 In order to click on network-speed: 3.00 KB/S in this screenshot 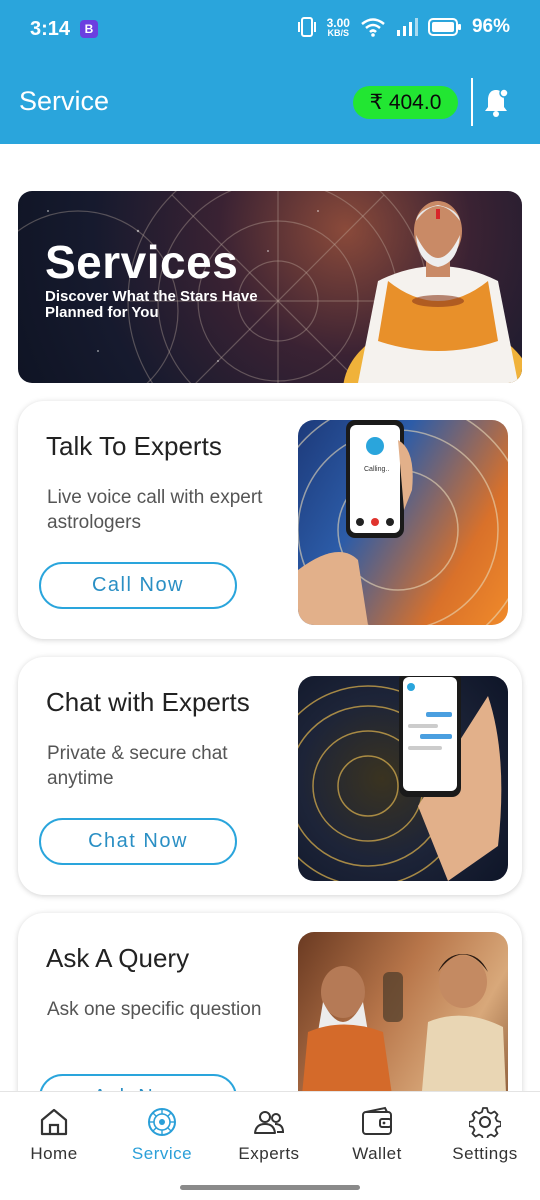, I will do `click(338, 27)`.